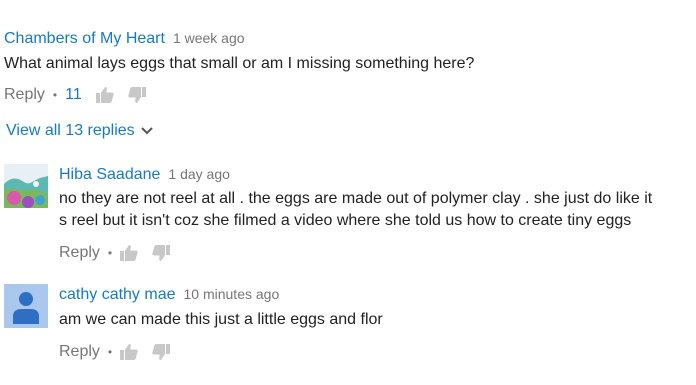 This screenshot has height=385, width=696. What do you see at coordinates (73, 94) in the screenshot?
I see `like-count: 11` at bounding box center [73, 94].